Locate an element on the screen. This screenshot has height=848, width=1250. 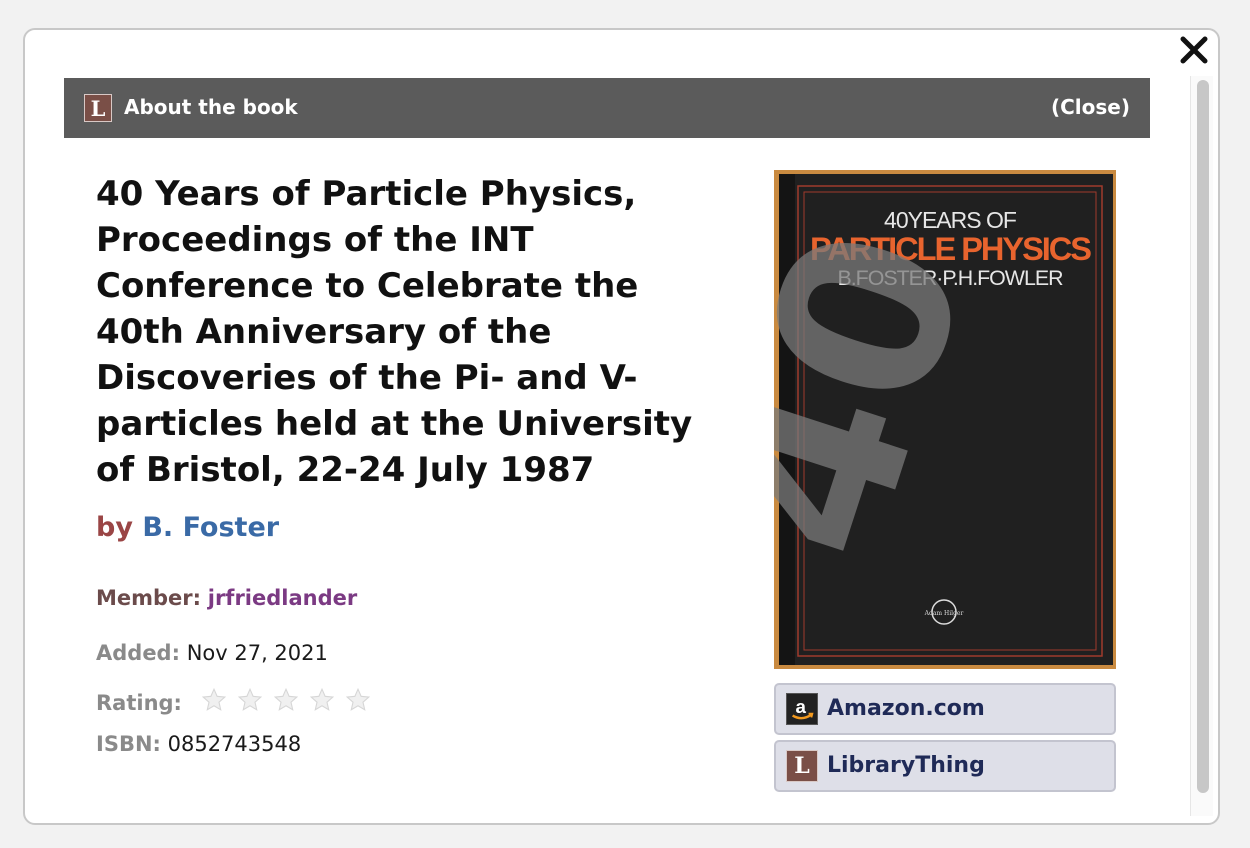
isbn-label: ISBN: is located at coordinates (128, 744).